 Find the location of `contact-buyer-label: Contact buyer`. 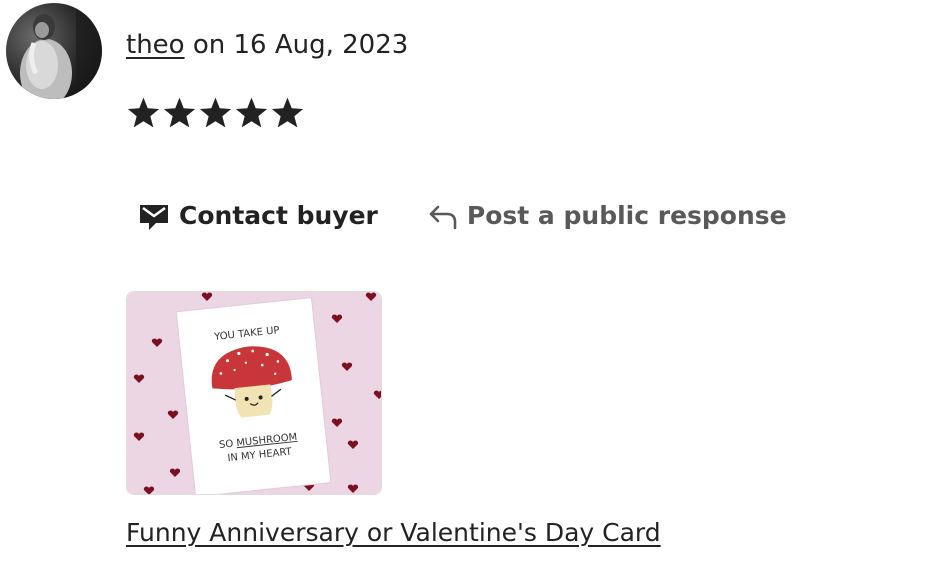

contact-buyer-label: Contact buyer is located at coordinates (278, 215).